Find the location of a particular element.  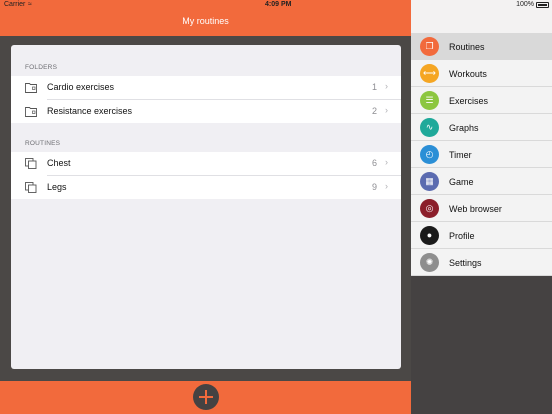

list-icon: ☰ is located at coordinates (429, 100).